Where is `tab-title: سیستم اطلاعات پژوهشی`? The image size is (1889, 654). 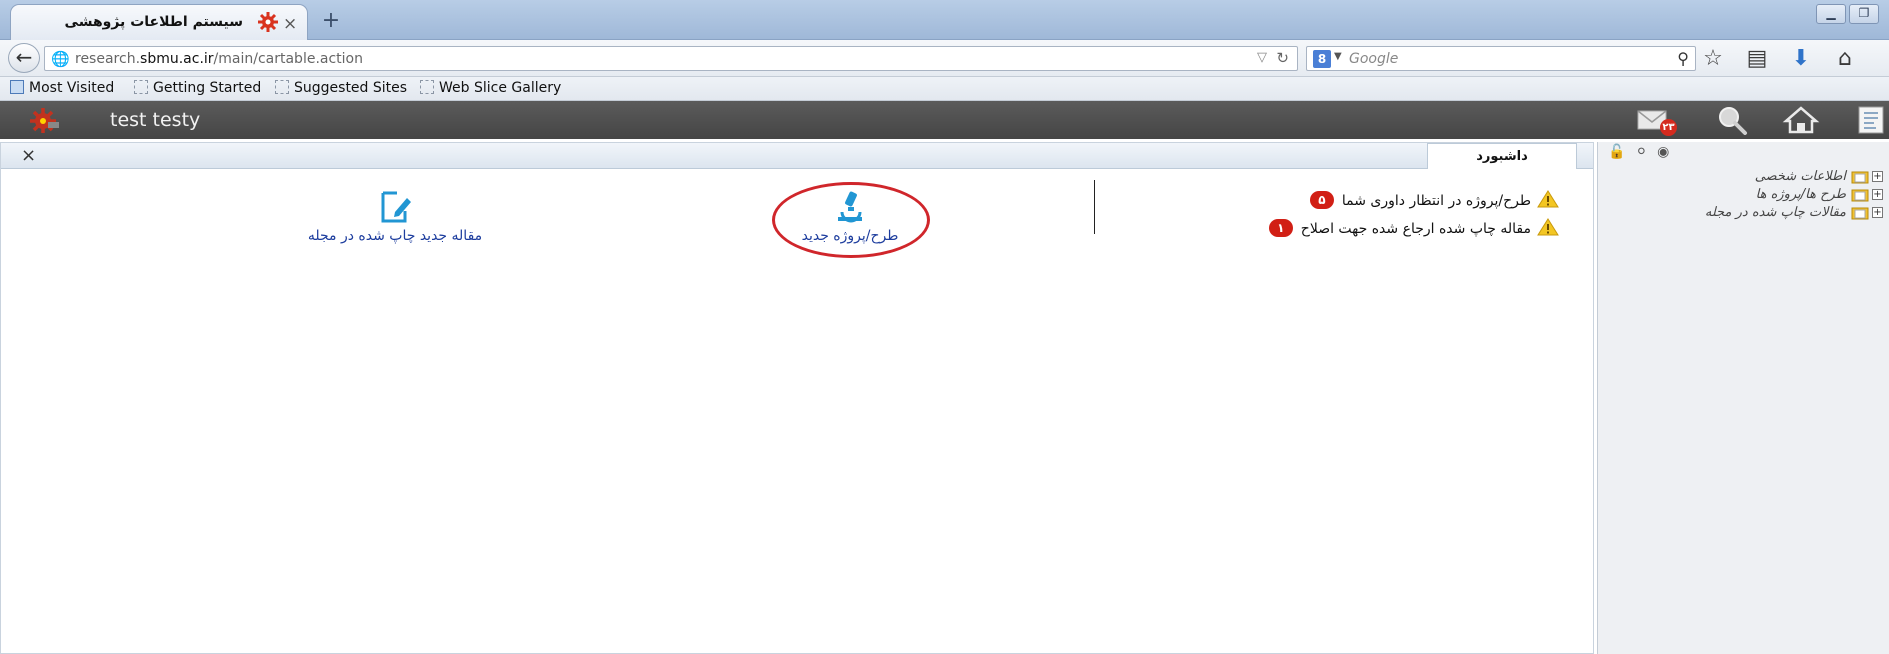 tab-title: سیستم اطلاعات پژوهشی is located at coordinates (153, 22).